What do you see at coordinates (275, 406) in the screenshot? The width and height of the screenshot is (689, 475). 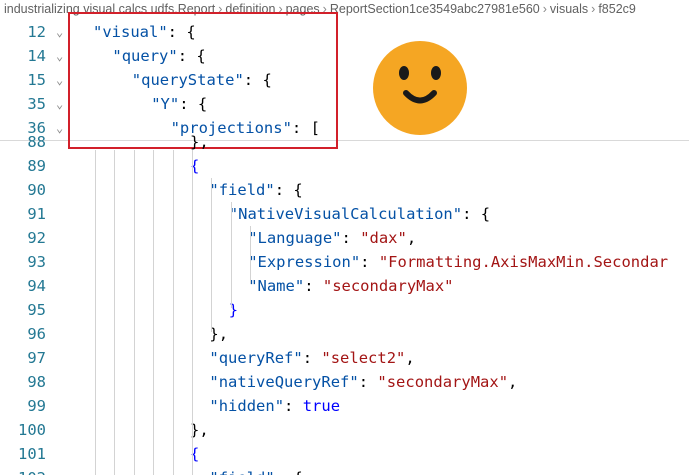 I see `code-text: "hidden": true` at bounding box center [275, 406].